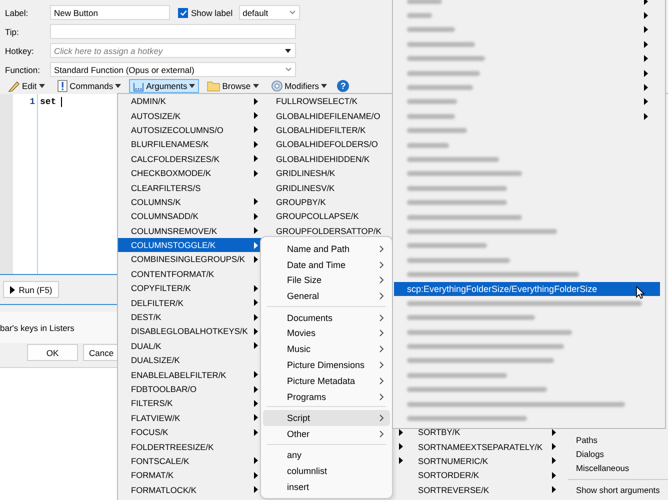  What do you see at coordinates (190, 346) in the screenshot?
I see `menu-item: DUAL/K` at bounding box center [190, 346].